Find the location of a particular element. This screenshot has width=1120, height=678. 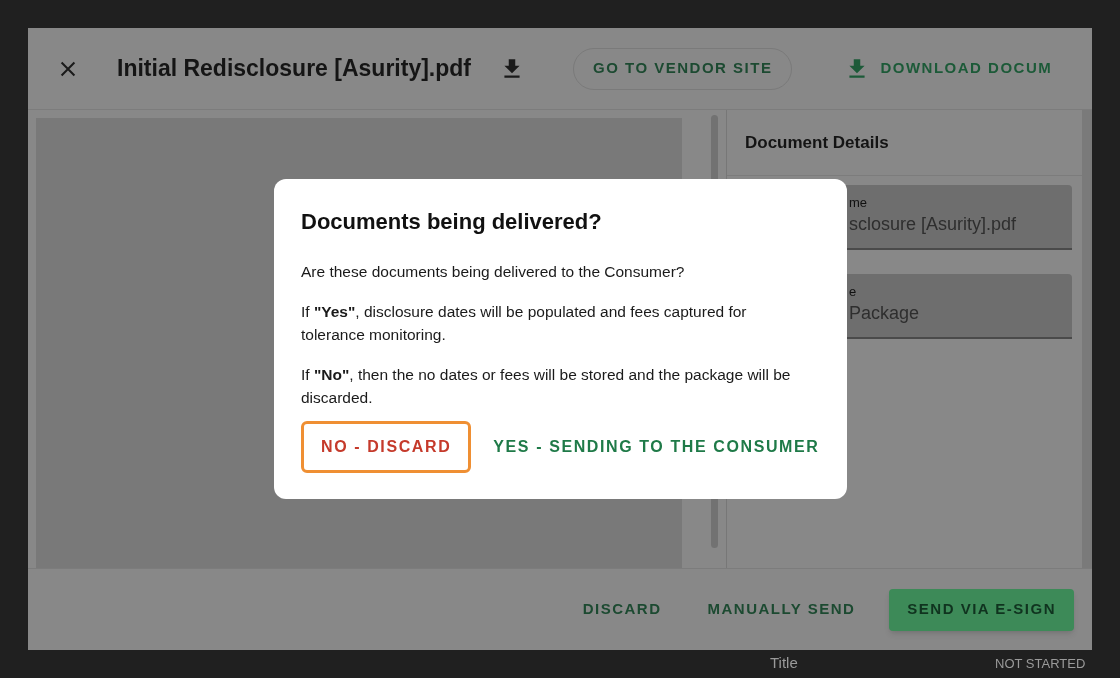

field-value: Package is located at coordinates (885, 313).